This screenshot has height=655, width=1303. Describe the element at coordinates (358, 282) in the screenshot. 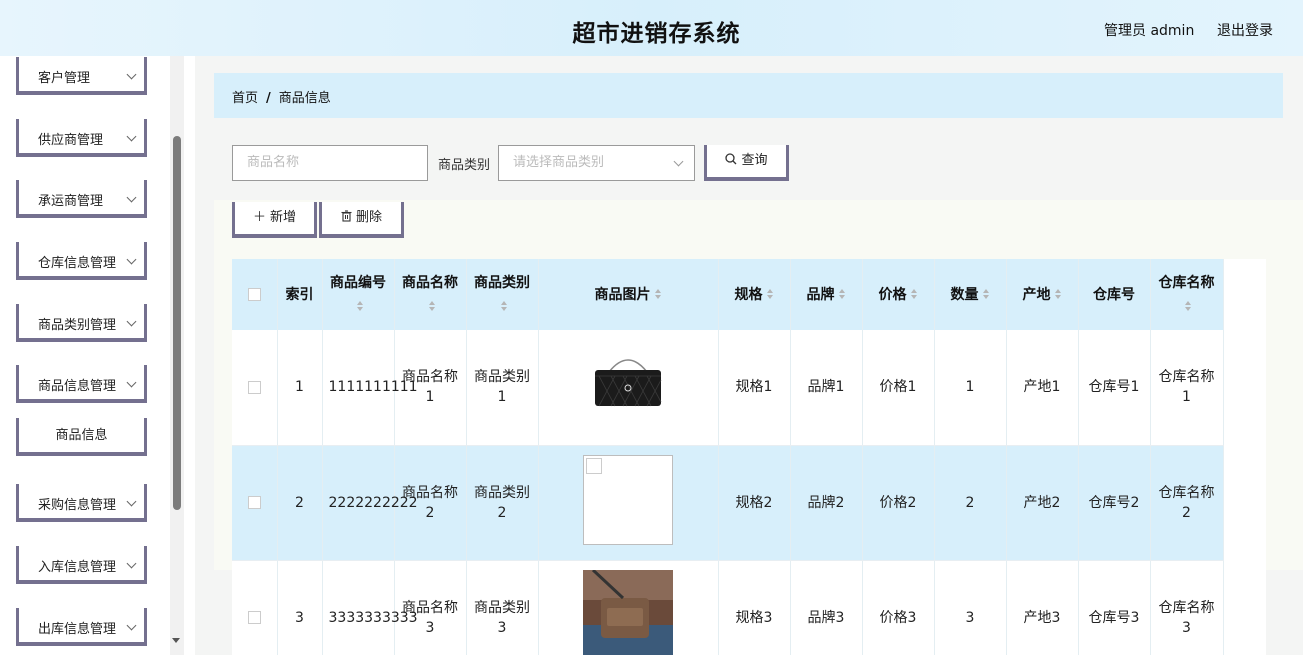

I see `col-label: 商品编号` at that location.